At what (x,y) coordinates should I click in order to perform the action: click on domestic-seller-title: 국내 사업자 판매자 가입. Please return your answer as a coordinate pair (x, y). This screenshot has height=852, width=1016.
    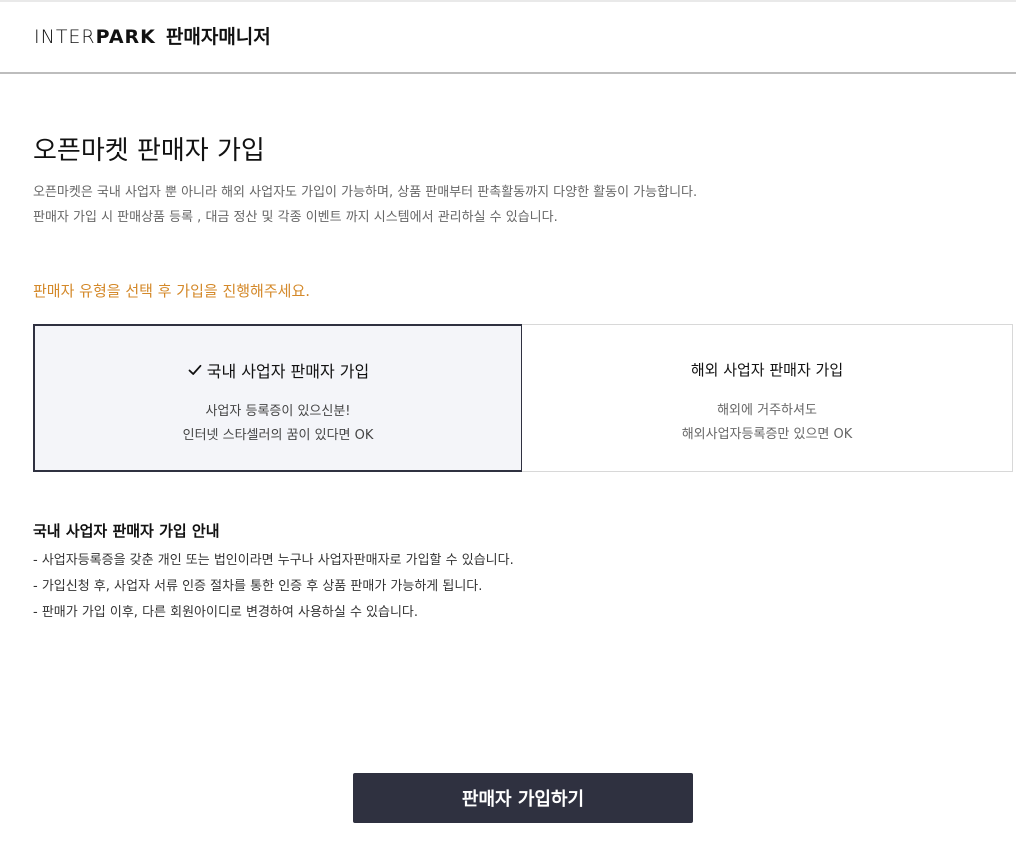
    Looking at the image, I should click on (278, 370).